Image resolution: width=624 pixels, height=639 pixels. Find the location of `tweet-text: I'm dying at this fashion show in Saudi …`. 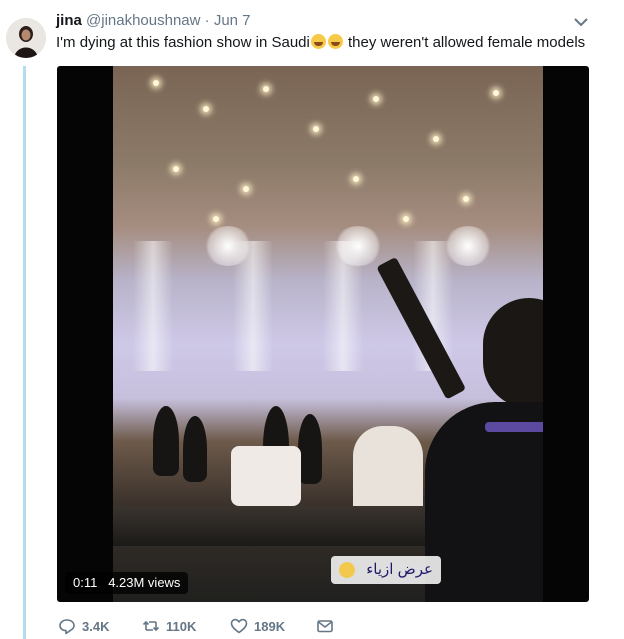

tweet-text: I'm dying at this fashion show in Saudi … is located at coordinates (320, 42).